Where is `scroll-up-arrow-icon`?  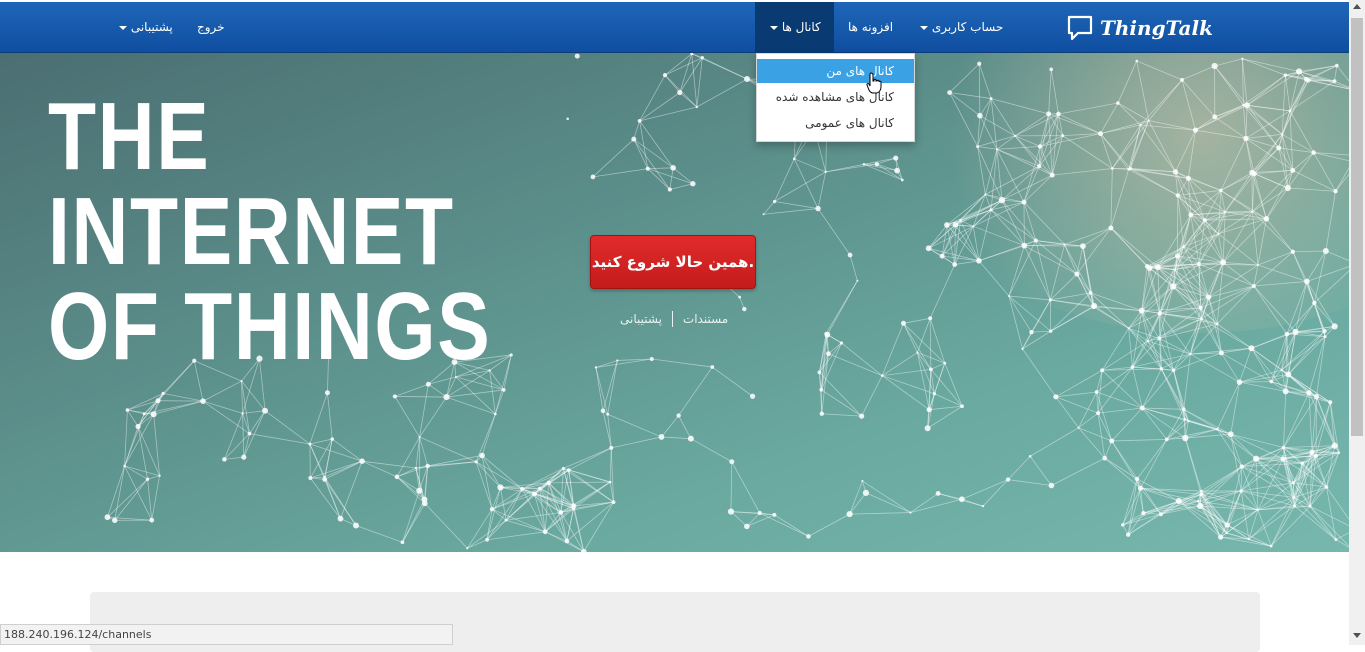
scroll-up-arrow-icon is located at coordinates (1357, 6).